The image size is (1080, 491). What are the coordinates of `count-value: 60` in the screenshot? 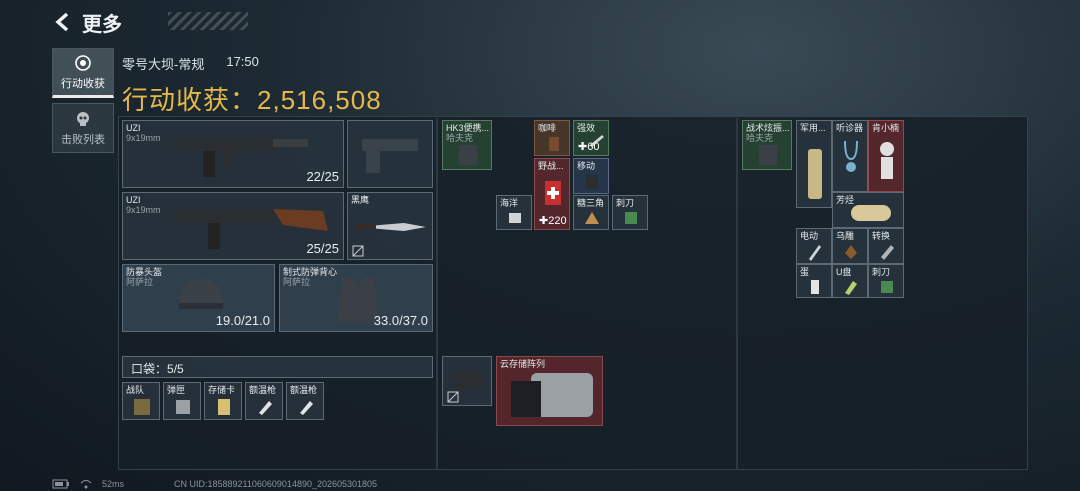 It's located at (593, 147).